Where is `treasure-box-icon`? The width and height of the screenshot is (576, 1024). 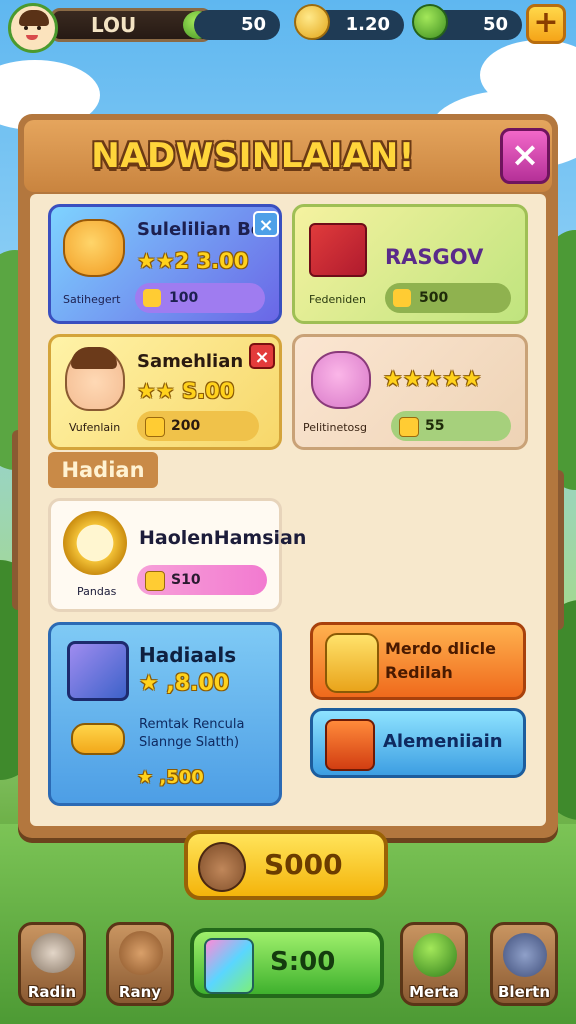
treasure-box-icon is located at coordinates (98, 671).